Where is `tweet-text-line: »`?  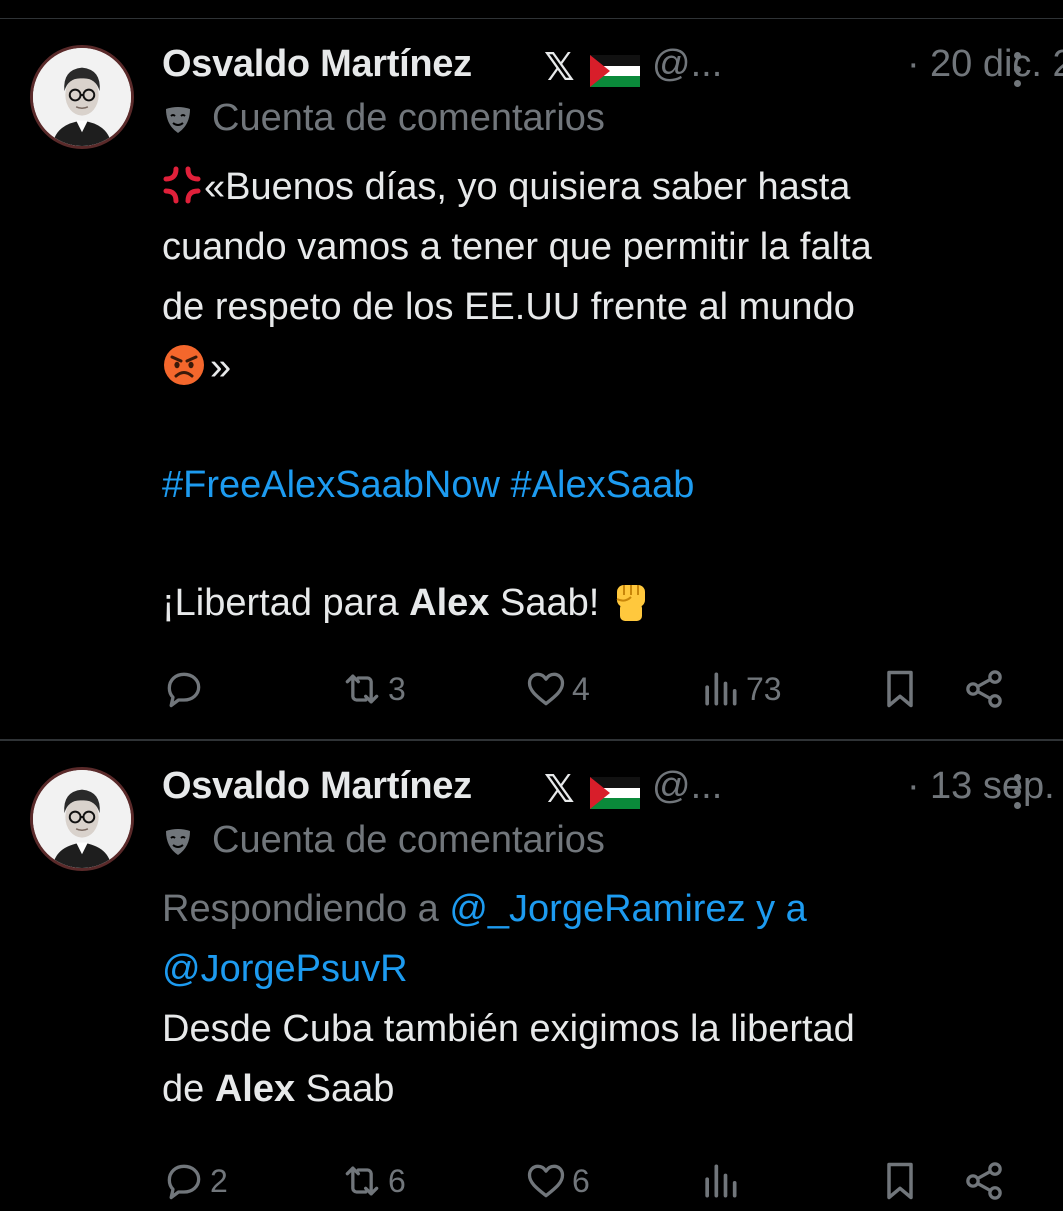 tweet-text-line: » is located at coordinates (602, 367).